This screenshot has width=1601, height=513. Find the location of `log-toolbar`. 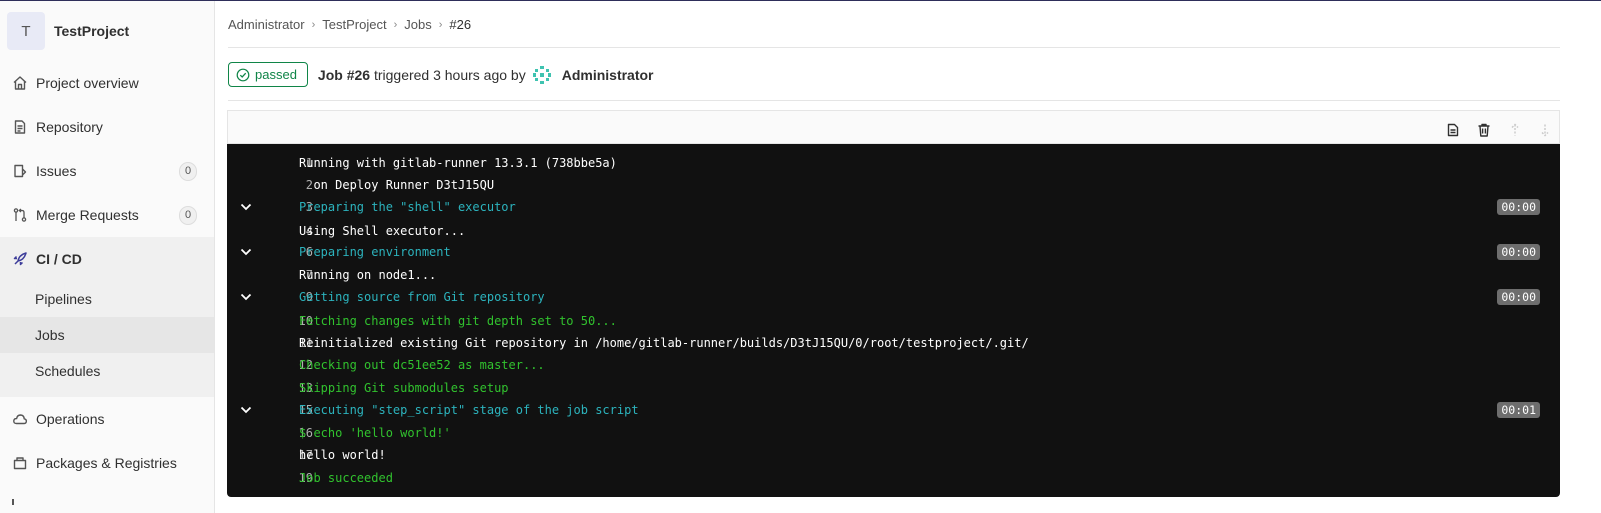

log-toolbar is located at coordinates (893, 127).